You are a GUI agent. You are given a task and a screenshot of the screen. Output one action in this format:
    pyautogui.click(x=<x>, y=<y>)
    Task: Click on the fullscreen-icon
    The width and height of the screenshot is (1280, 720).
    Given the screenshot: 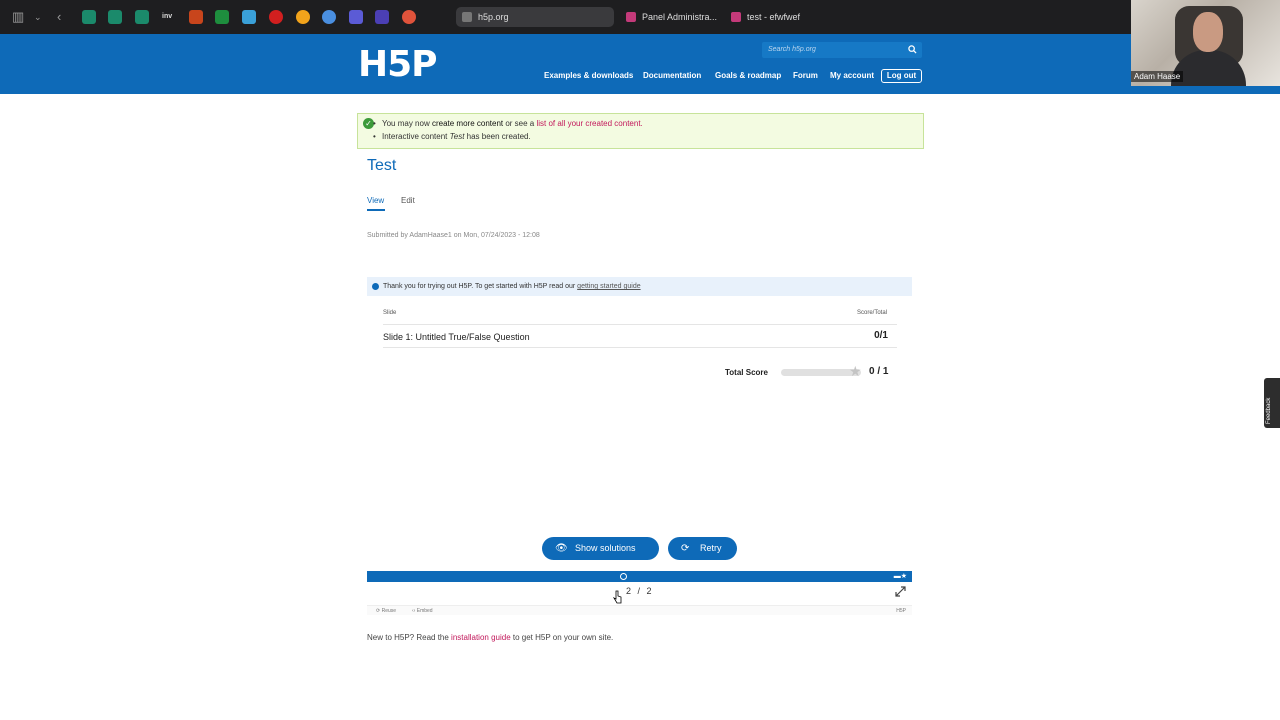 What is the action you would take?
    pyautogui.click(x=900, y=591)
    